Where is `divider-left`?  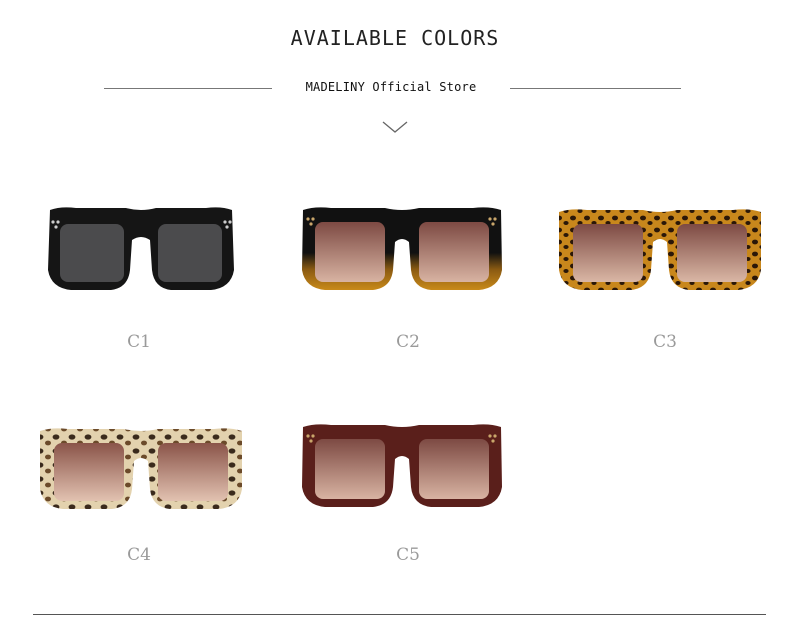 divider-left is located at coordinates (188, 88).